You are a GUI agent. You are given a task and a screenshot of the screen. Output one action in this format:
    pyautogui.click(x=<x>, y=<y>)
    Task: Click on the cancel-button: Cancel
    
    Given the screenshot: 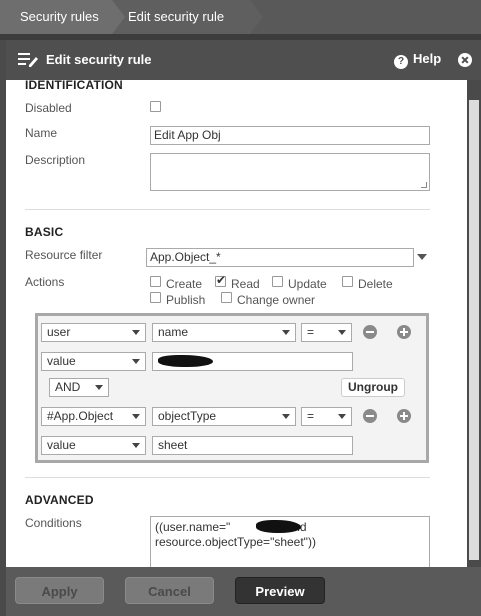 What is the action you would take?
    pyautogui.click(x=169, y=590)
    